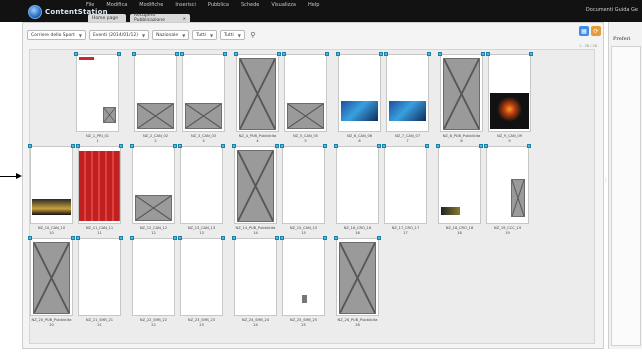 Image resolution: width=642 pixels, height=357 pixels. I want to click on page-label: NZ_5_CAN_05 5, so click(305, 138).